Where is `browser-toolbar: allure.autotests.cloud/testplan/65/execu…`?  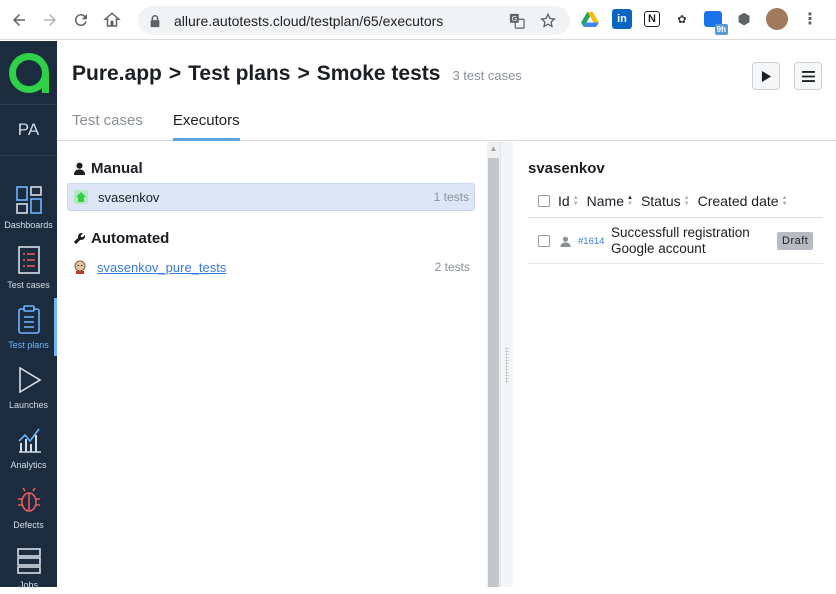
browser-toolbar: allure.autotests.cloud/testplan/65/execu… is located at coordinates (418, 20).